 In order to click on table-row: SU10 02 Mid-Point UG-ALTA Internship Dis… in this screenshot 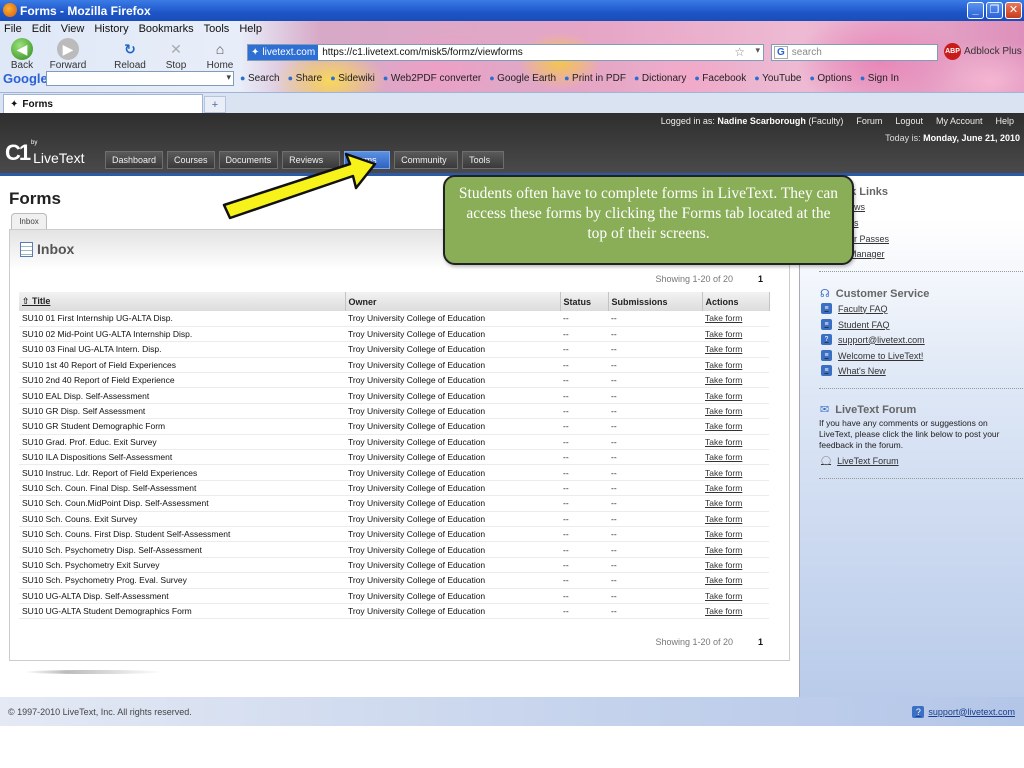, I will do `click(394, 334)`.